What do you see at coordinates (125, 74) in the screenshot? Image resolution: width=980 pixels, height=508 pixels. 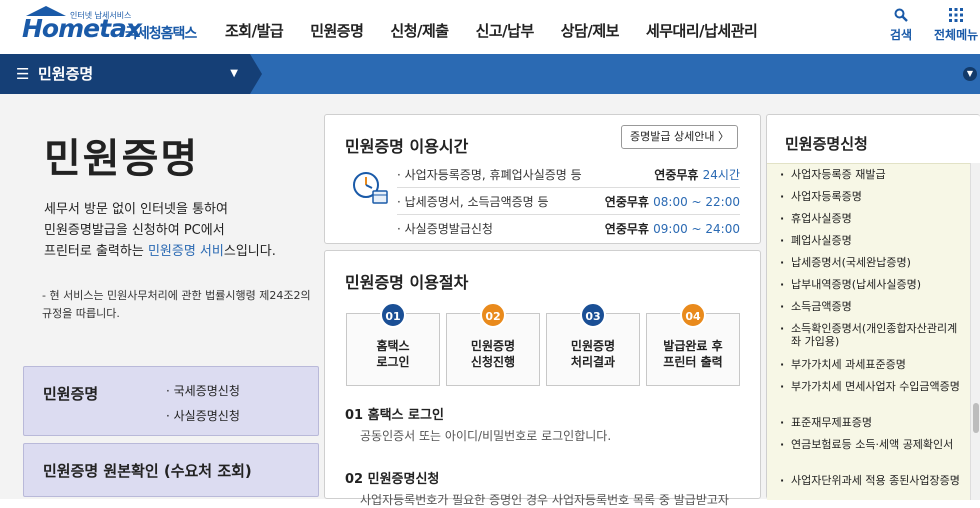 I see `current-menu-dropdown: ☰ 민원증명 ▼` at bounding box center [125, 74].